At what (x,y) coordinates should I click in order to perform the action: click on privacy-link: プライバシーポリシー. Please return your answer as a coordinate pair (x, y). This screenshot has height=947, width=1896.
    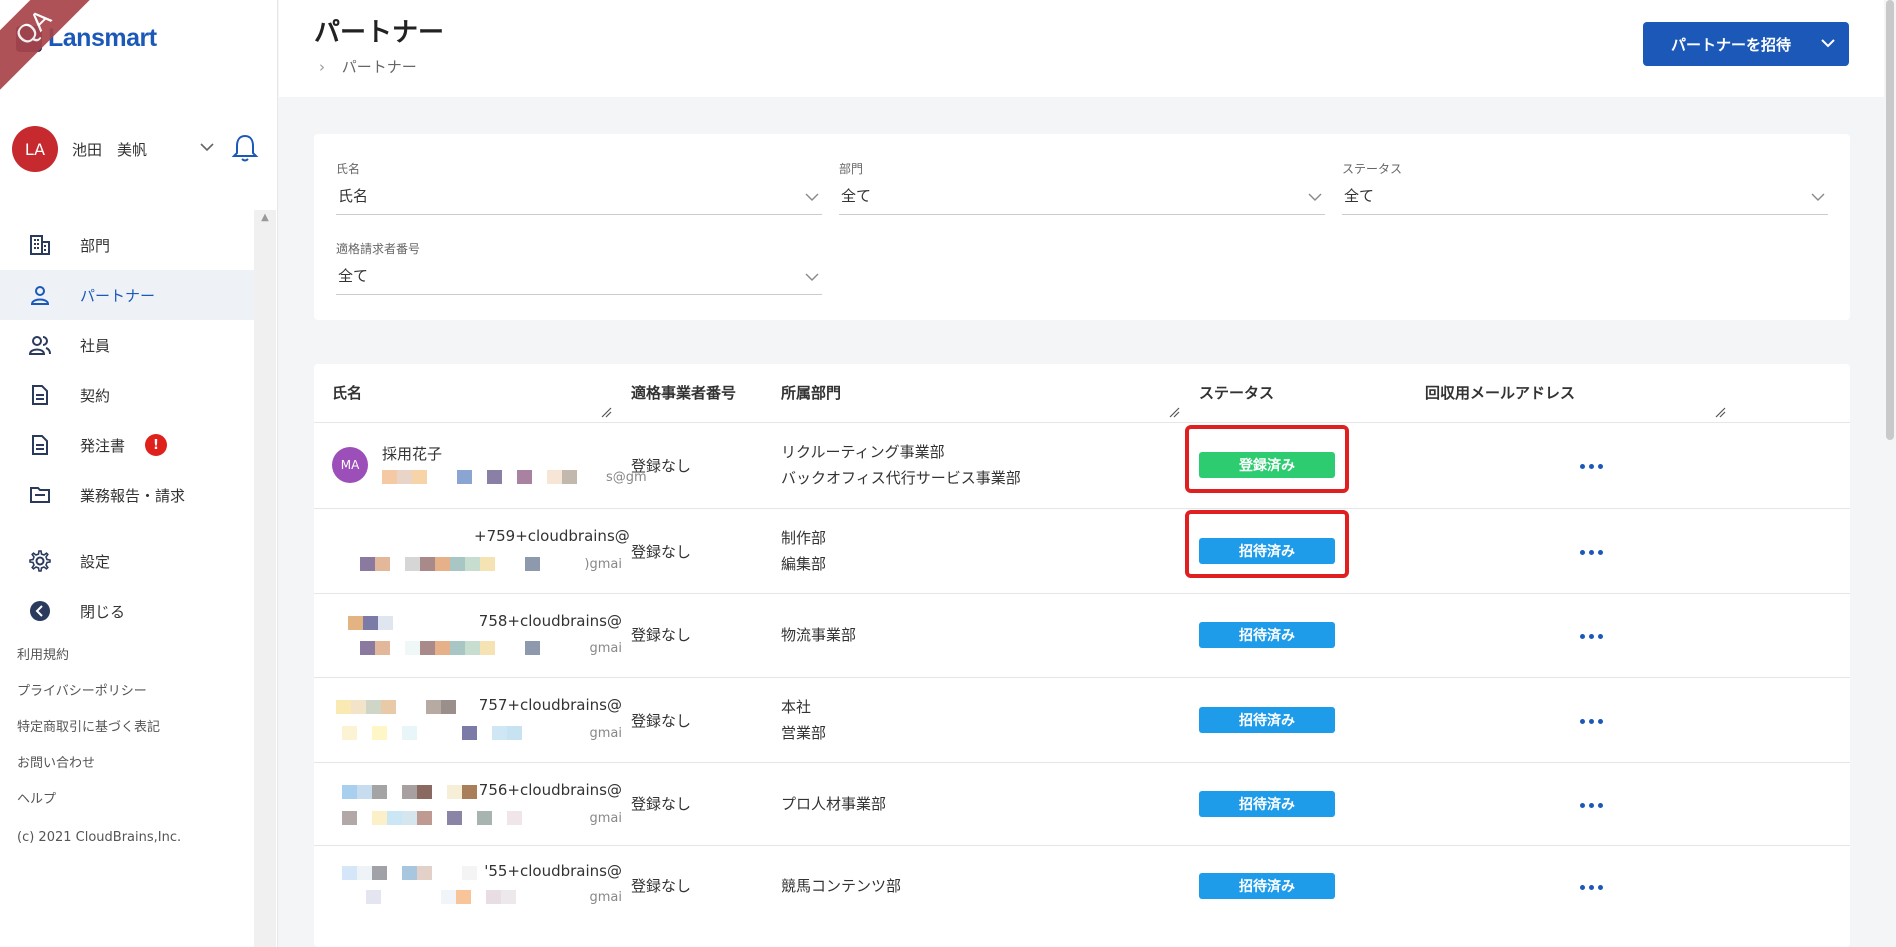
    Looking at the image, I should click on (88, 700).